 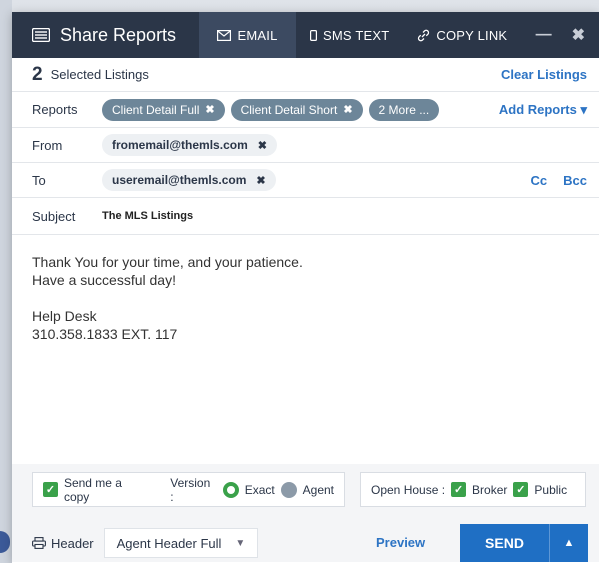 What do you see at coordinates (55, 109) in the screenshot?
I see `reports-label: Reports` at bounding box center [55, 109].